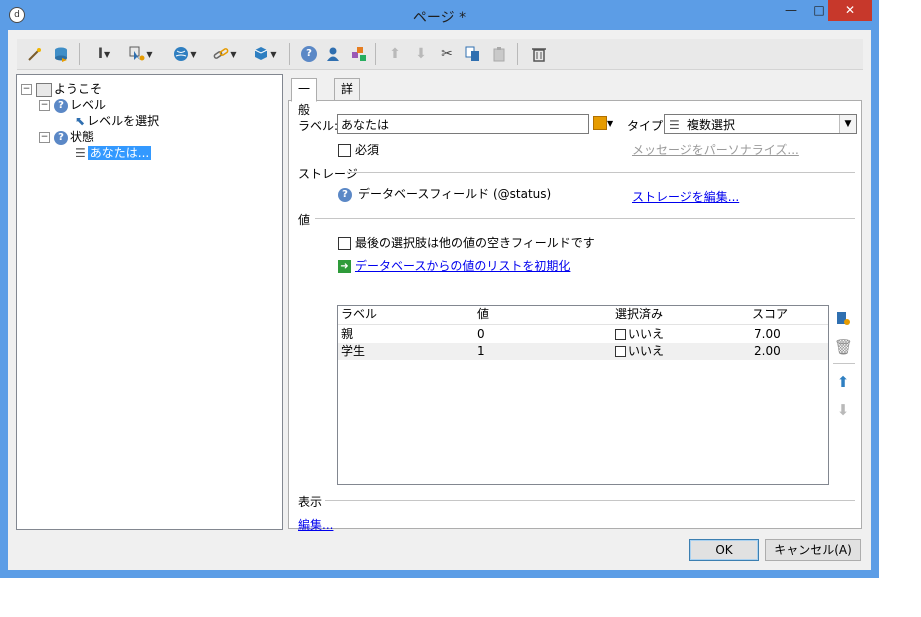 The height and width of the screenshot is (617, 921). Describe the element at coordinates (463, 124) in the screenshot. I see `label-input: あなたは` at that location.